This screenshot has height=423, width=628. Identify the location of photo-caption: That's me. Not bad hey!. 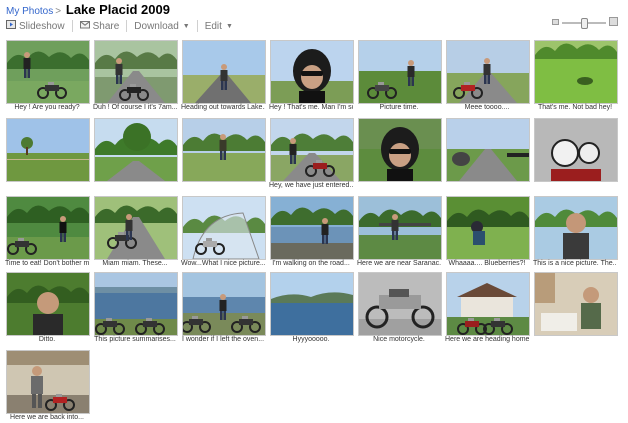
(575, 108).